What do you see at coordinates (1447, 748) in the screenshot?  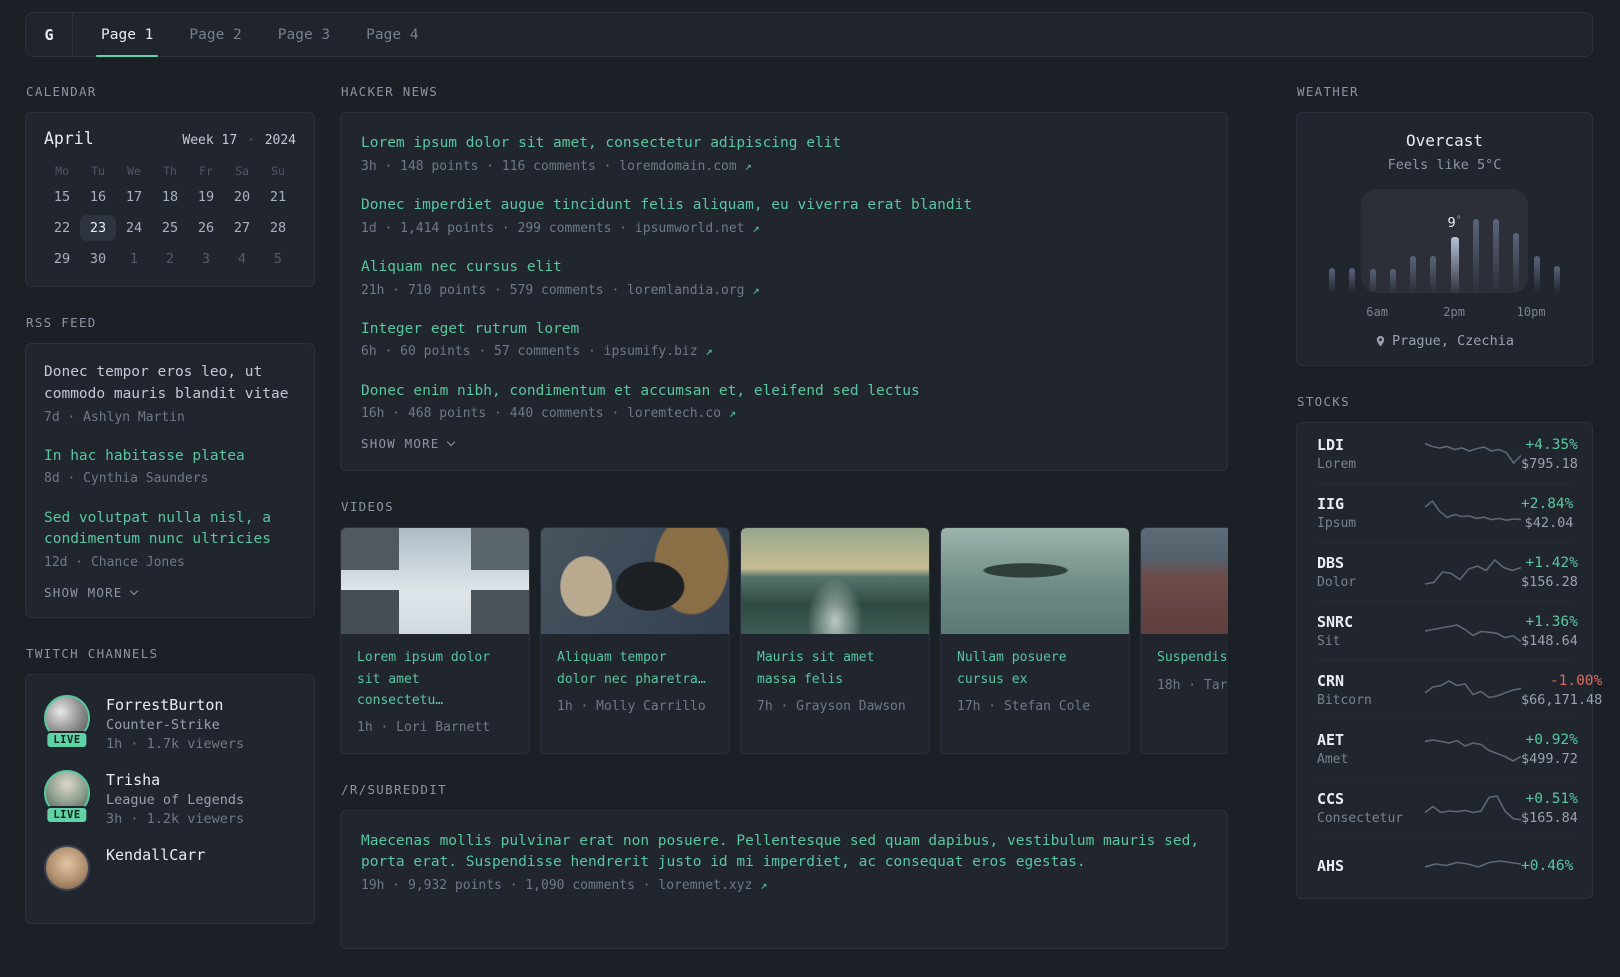 I see `stock-row: AET Amet +0.92% $499.72` at bounding box center [1447, 748].